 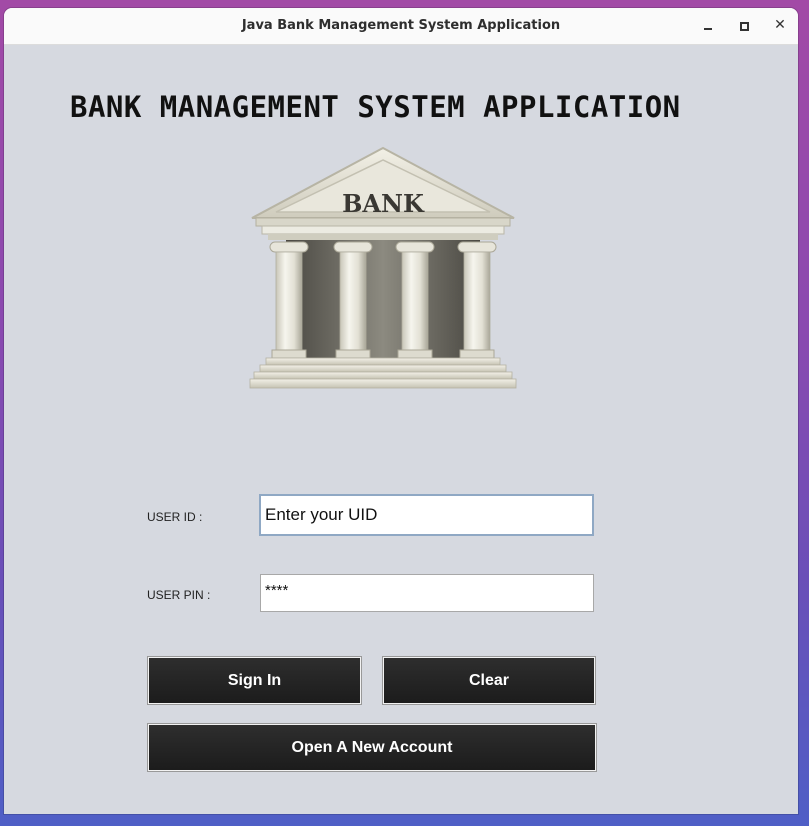 What do you see at coordinates (383, 267) in the screenshot?
I see `bank-building-icon: BANK` at bounding box center [383, 267].